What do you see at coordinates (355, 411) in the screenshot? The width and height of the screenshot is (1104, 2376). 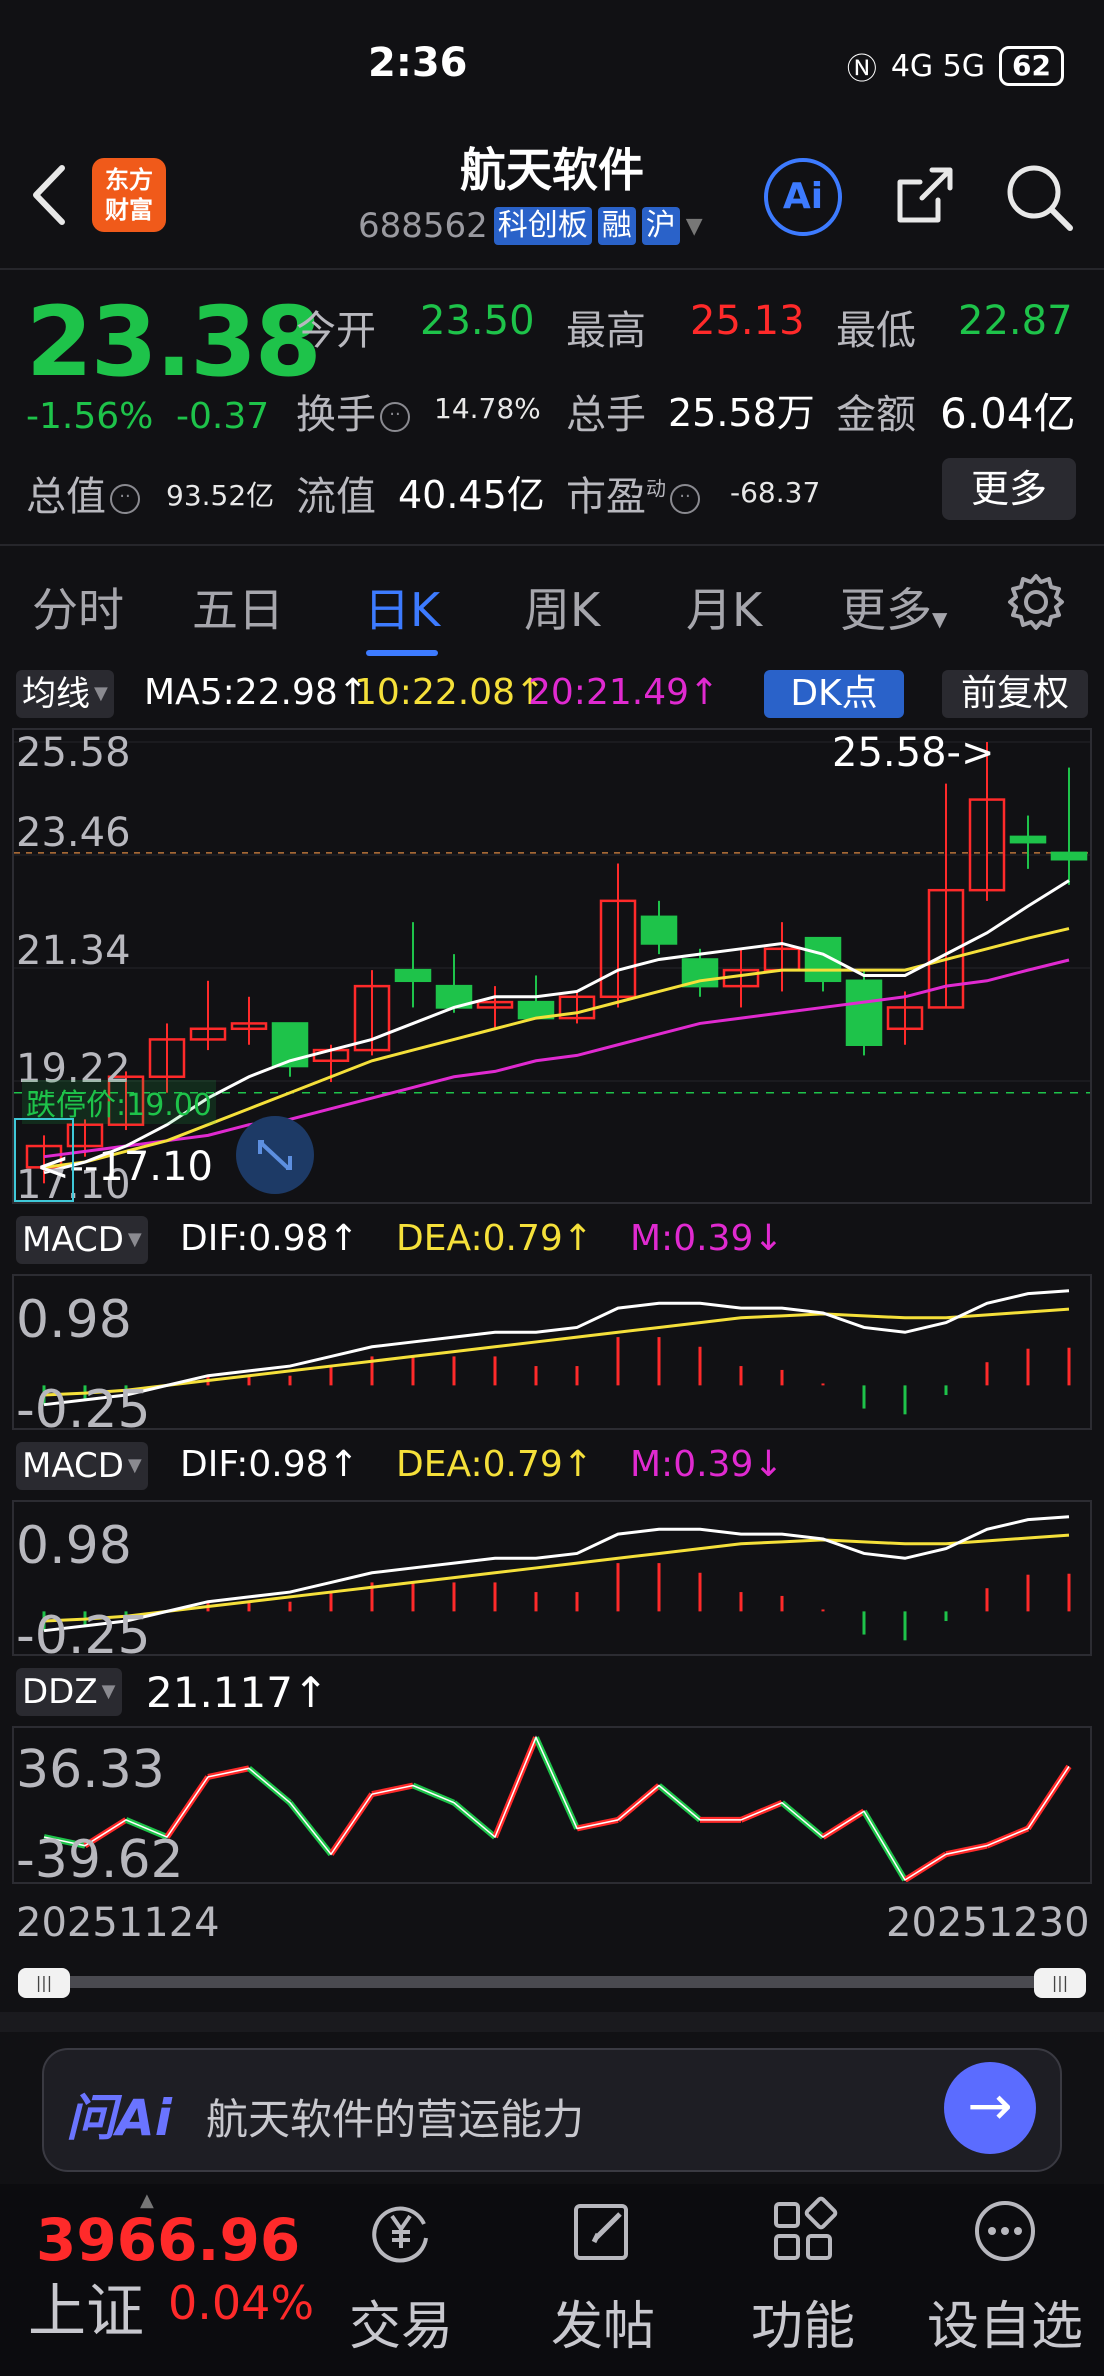 I see `turnover-label: 换手 ··` at bounding box center [355, 411].